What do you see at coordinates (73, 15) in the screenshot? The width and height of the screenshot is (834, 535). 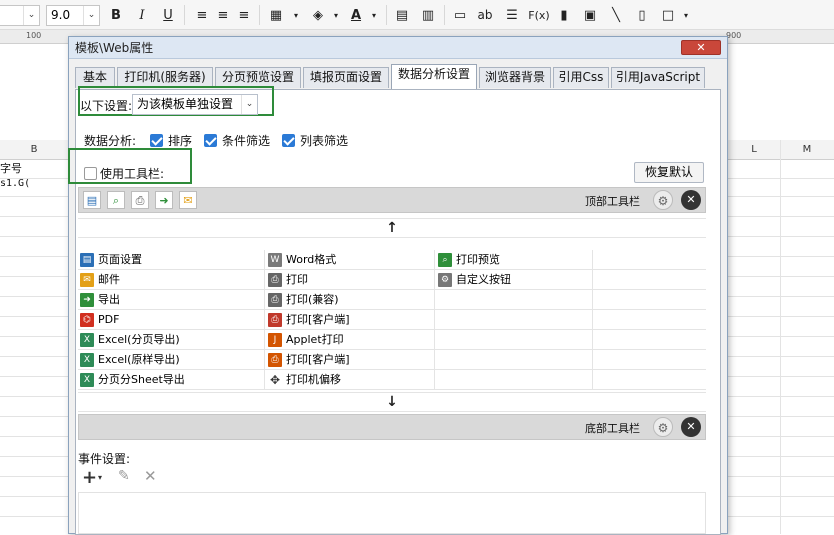 I see `font-size-select: 9.0 ⌄` at bounding box center [73, 15].